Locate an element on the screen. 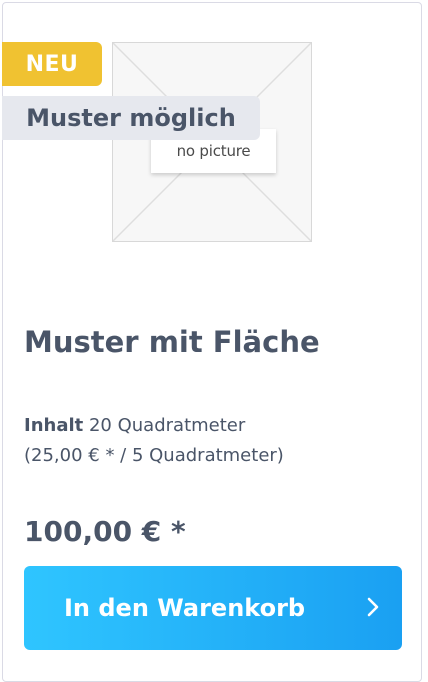 Image resolution: width=428 pixels, height=682 pixels. content-label: Inhalt is located at coordinates (54, 425).